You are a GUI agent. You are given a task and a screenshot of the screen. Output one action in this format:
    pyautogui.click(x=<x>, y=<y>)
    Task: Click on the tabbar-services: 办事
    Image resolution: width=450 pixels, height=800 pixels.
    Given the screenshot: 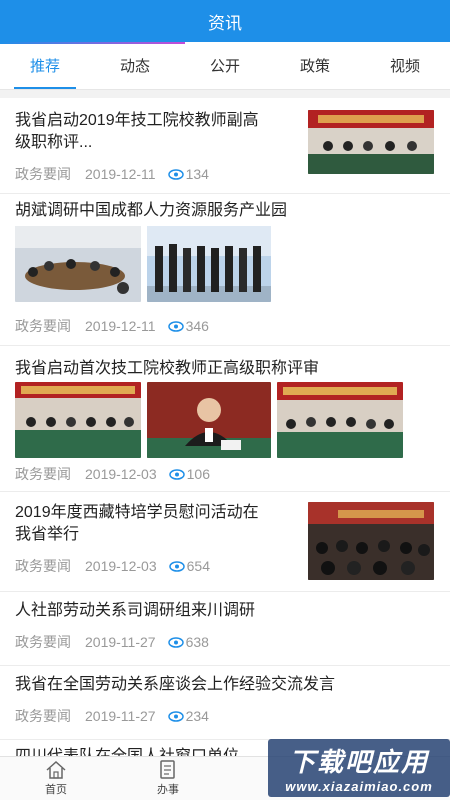 What is the action you would take?
    pyautogui.click(x=168, y=778)
    